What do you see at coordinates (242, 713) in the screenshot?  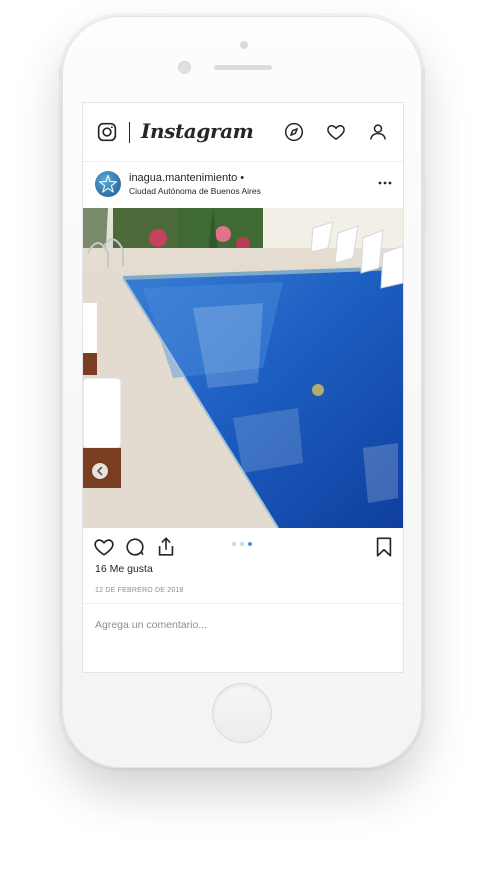 I see `home-button` at bounding box center [242, 713].